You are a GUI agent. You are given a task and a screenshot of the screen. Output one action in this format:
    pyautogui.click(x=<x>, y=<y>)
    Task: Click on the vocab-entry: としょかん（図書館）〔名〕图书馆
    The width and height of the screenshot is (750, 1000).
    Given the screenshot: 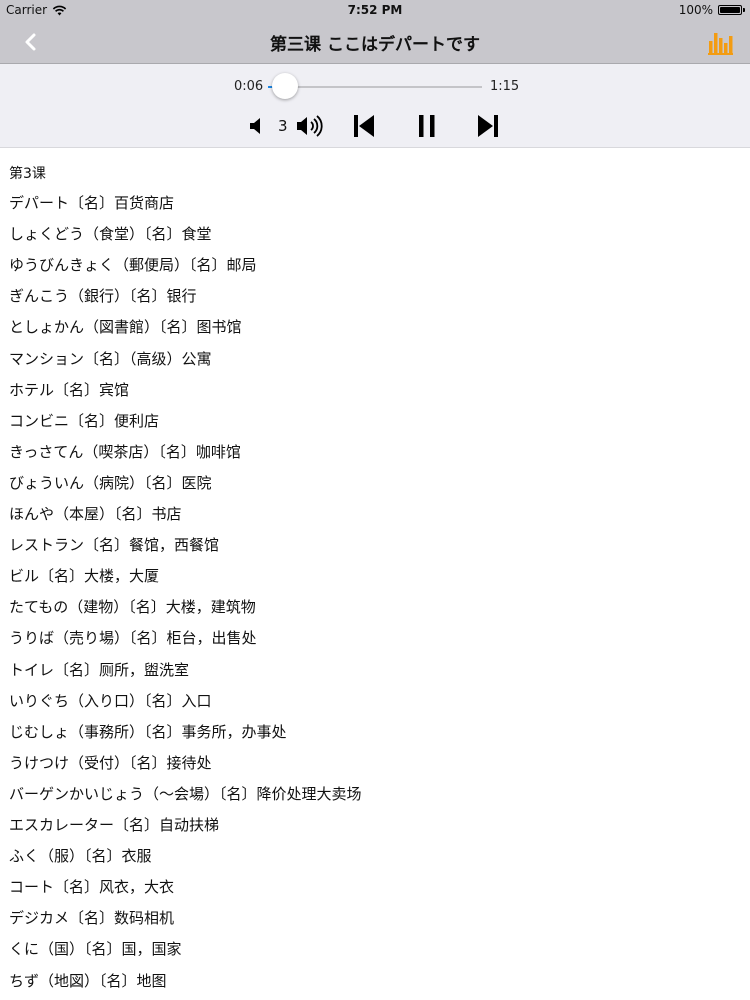 What is the action you would take?
    pyautogui.click(x=125, y=327)
    